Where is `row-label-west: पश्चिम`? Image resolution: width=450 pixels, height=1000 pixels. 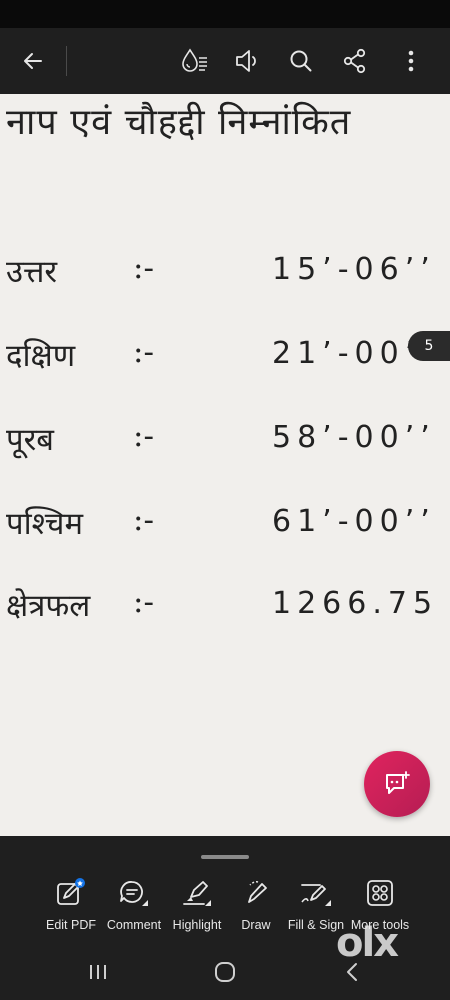 row-label-west: पश्चिम is located at coordinates (45, 524).